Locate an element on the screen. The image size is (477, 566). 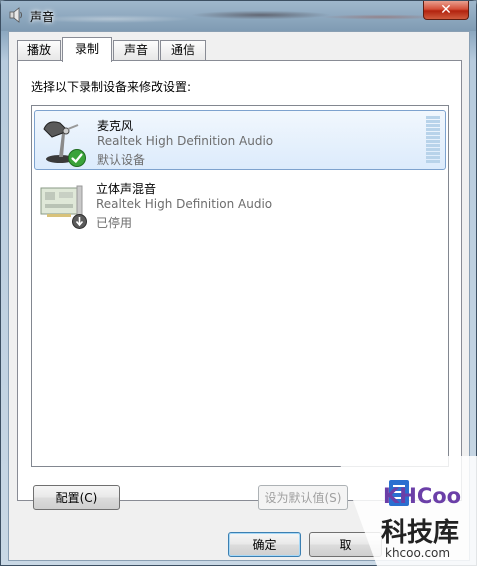
input-level-meter is located at coordinates (433, 140).